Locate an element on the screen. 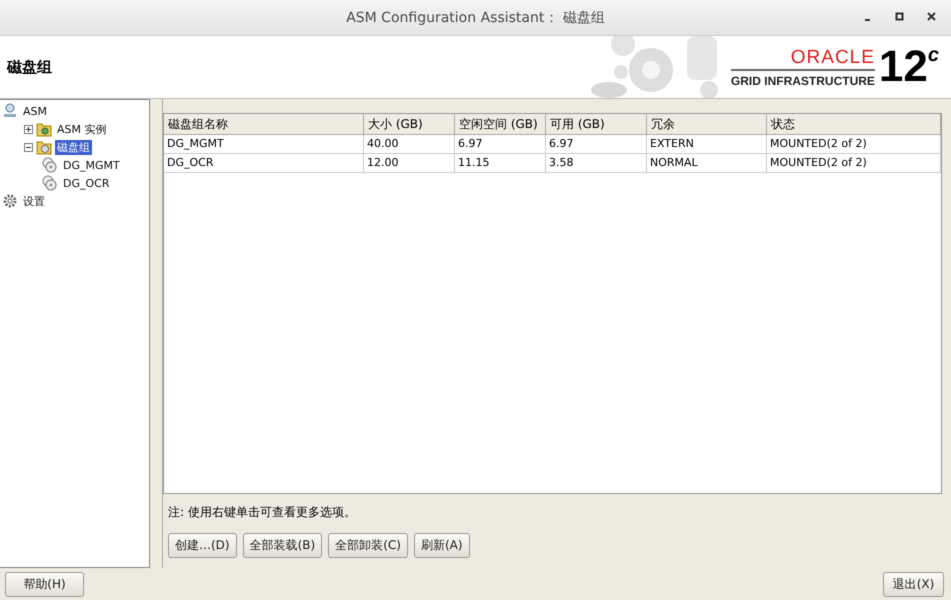 The height and width of the screenshot is (600, 951). column-header: 冗余 is located at coordinates (707, 124).